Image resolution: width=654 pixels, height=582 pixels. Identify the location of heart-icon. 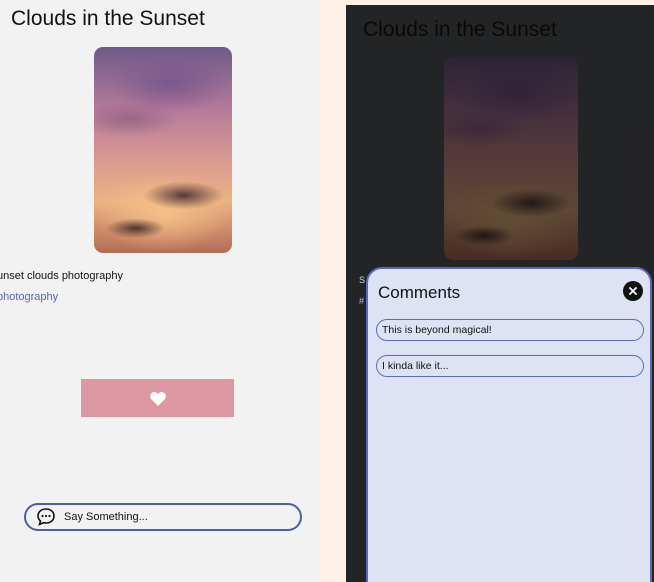
(157, 398).